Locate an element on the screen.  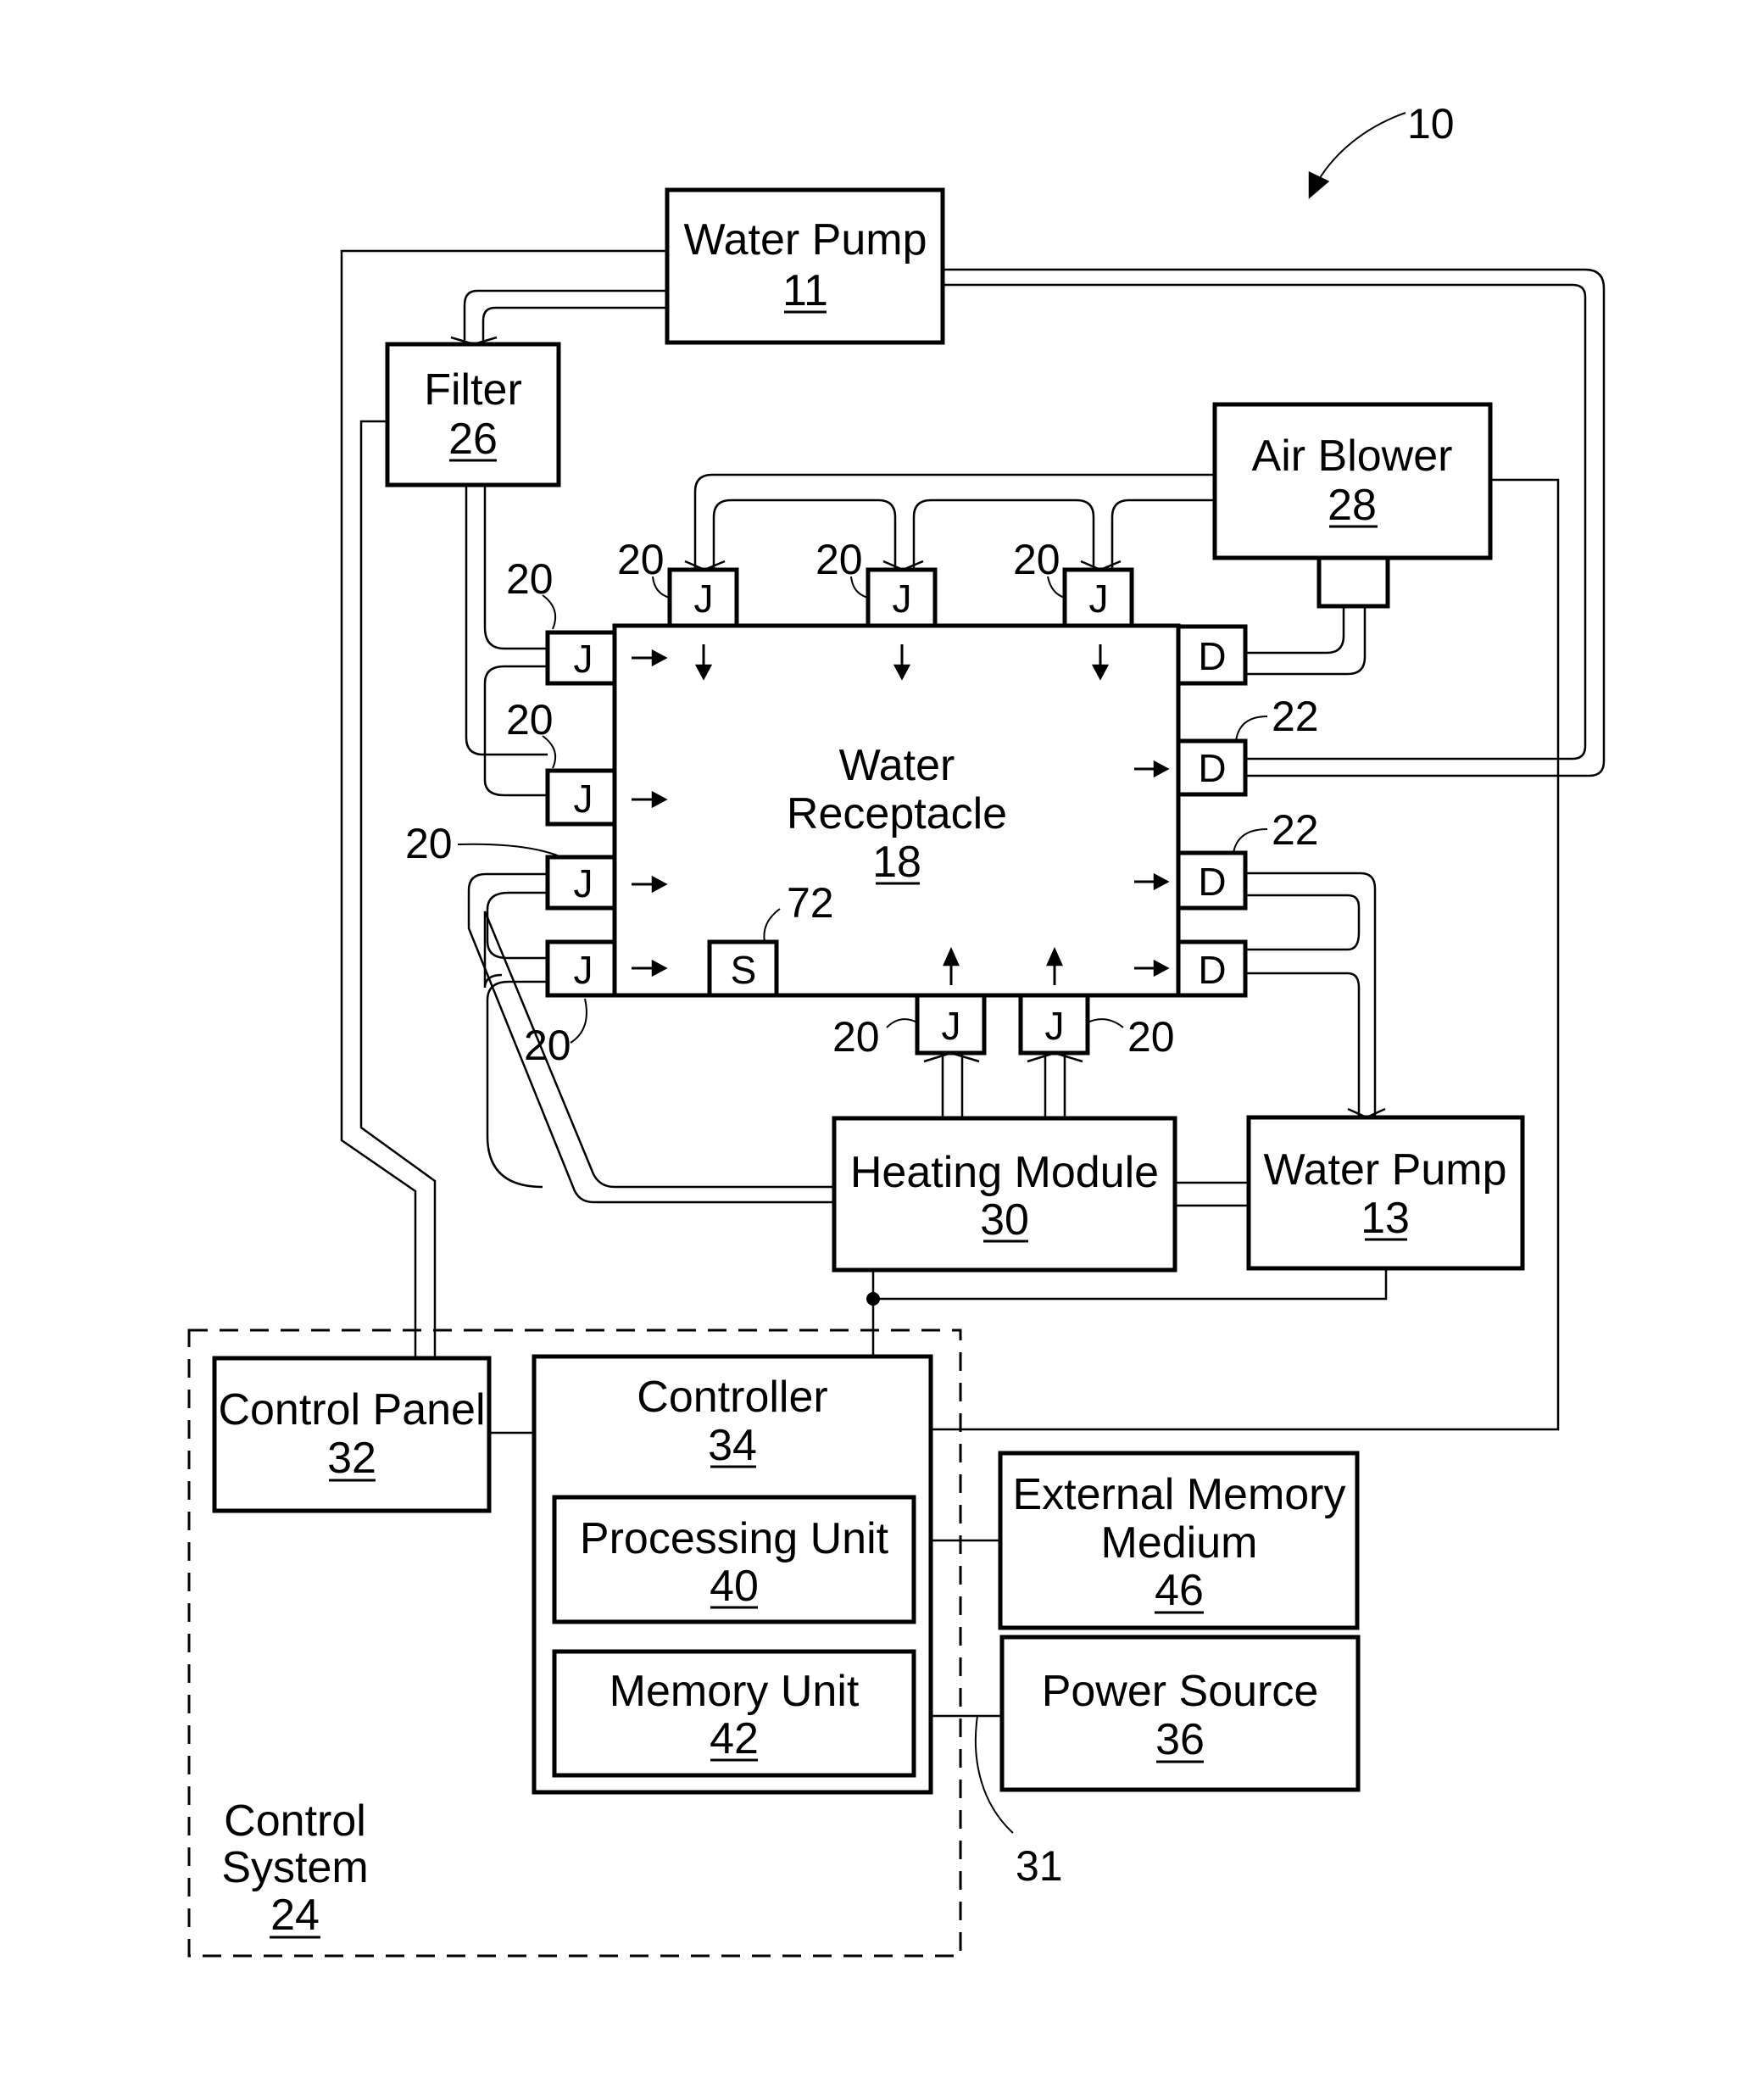
control-panel-label: Control Panel is located at coordinates (351, 1409).